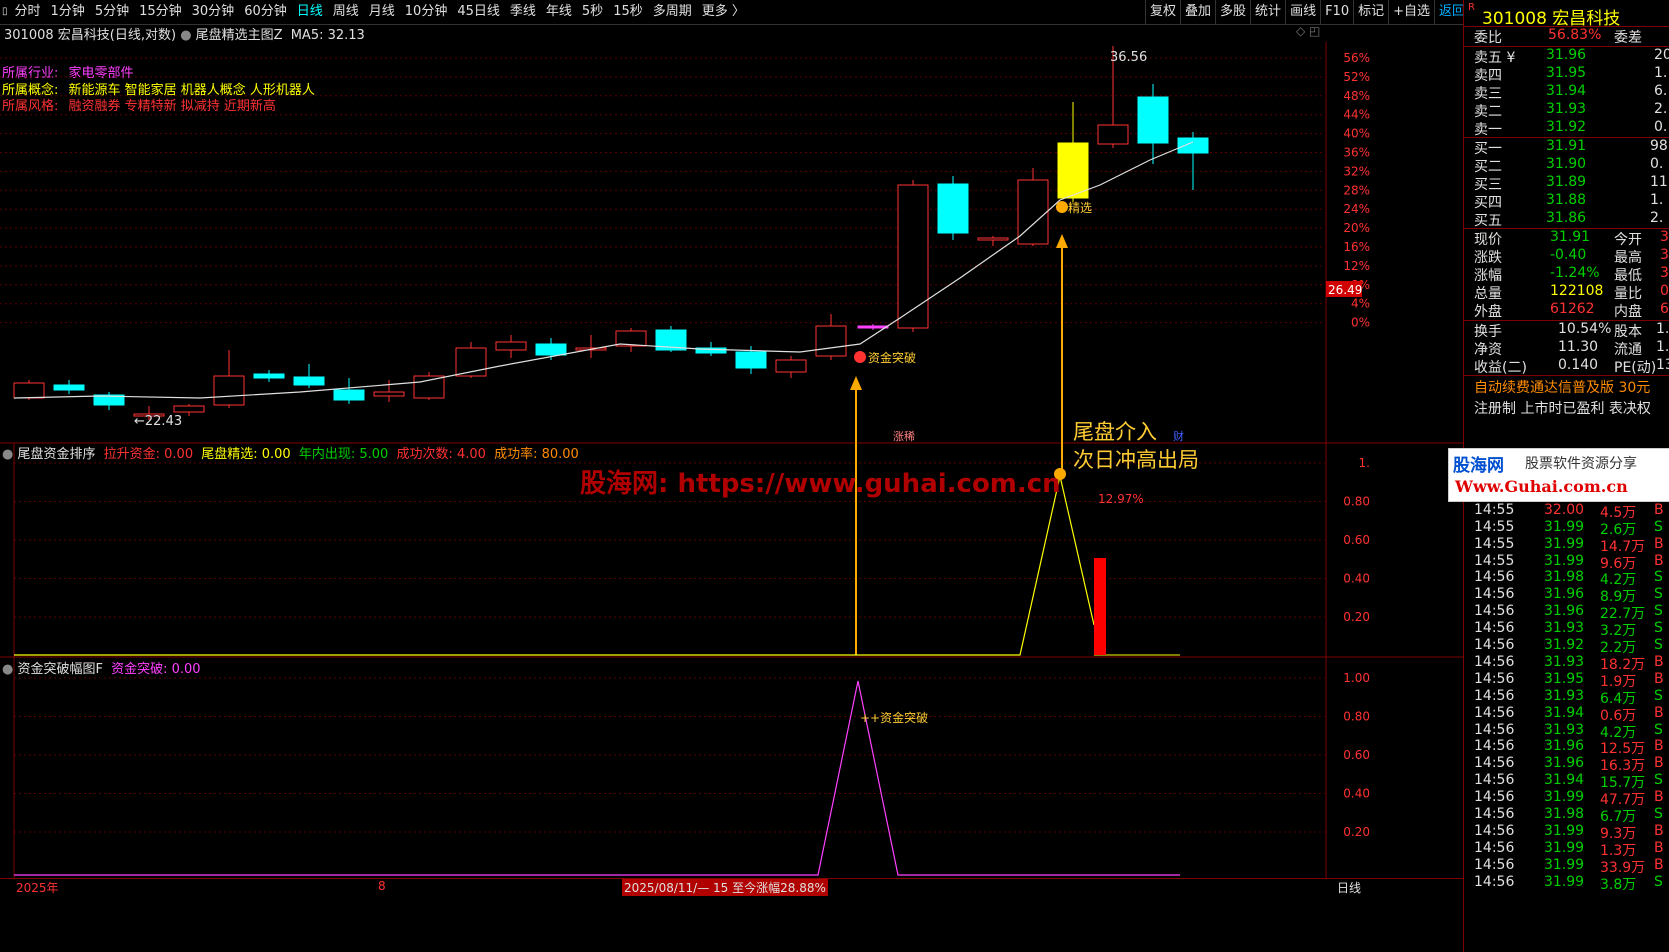  What do you see at coordinates (1370, 12) in the screenshot?
I see `tool-button: 标记` at bounding box center [1370, 12].